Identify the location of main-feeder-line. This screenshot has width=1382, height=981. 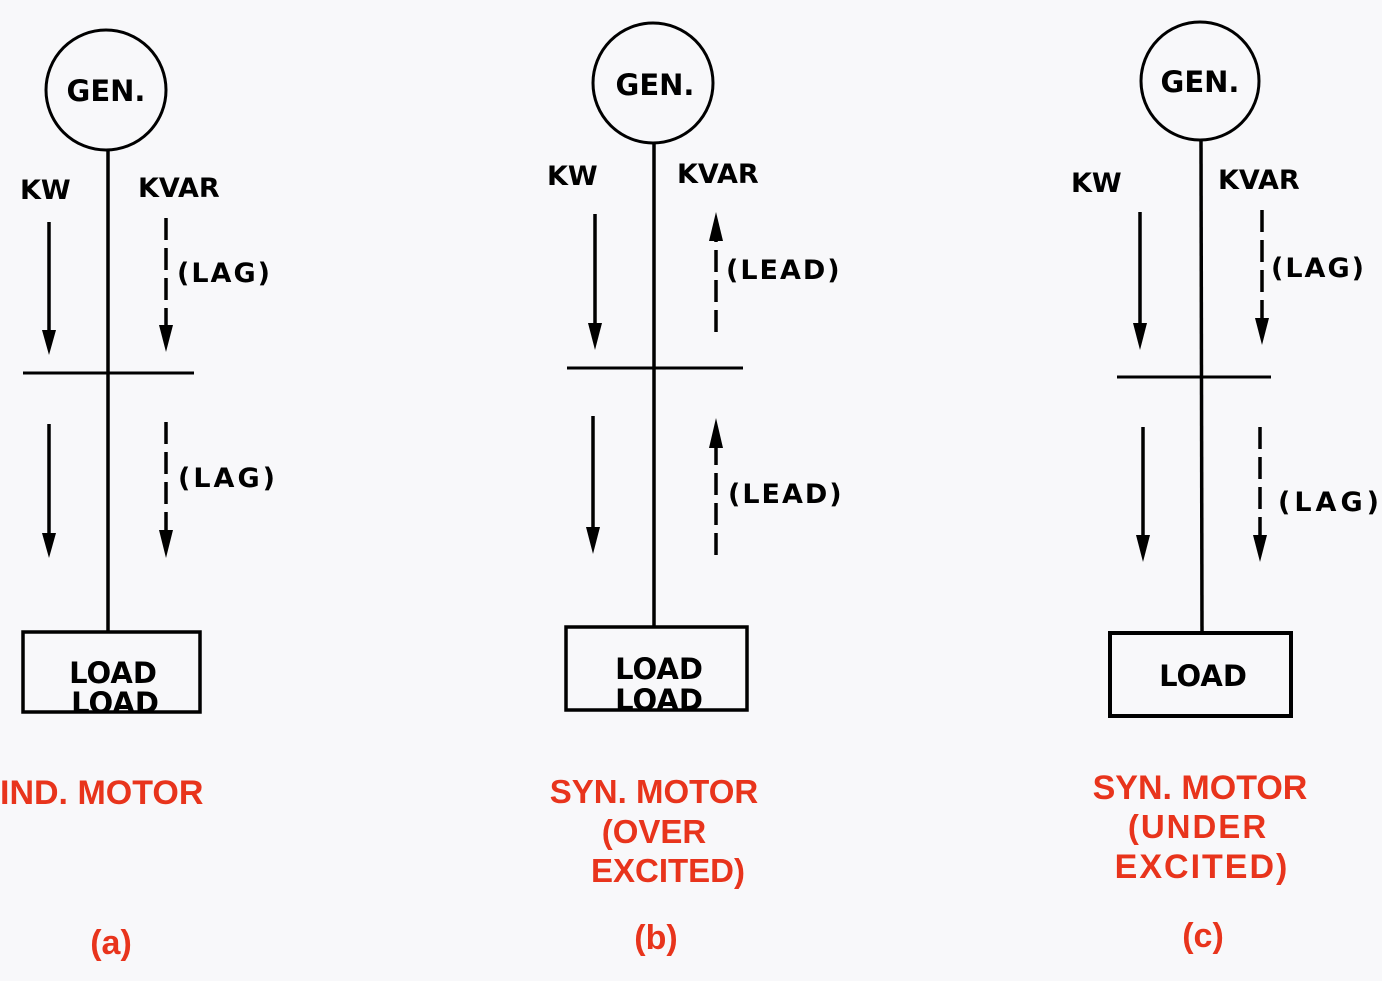
(1201, 386).